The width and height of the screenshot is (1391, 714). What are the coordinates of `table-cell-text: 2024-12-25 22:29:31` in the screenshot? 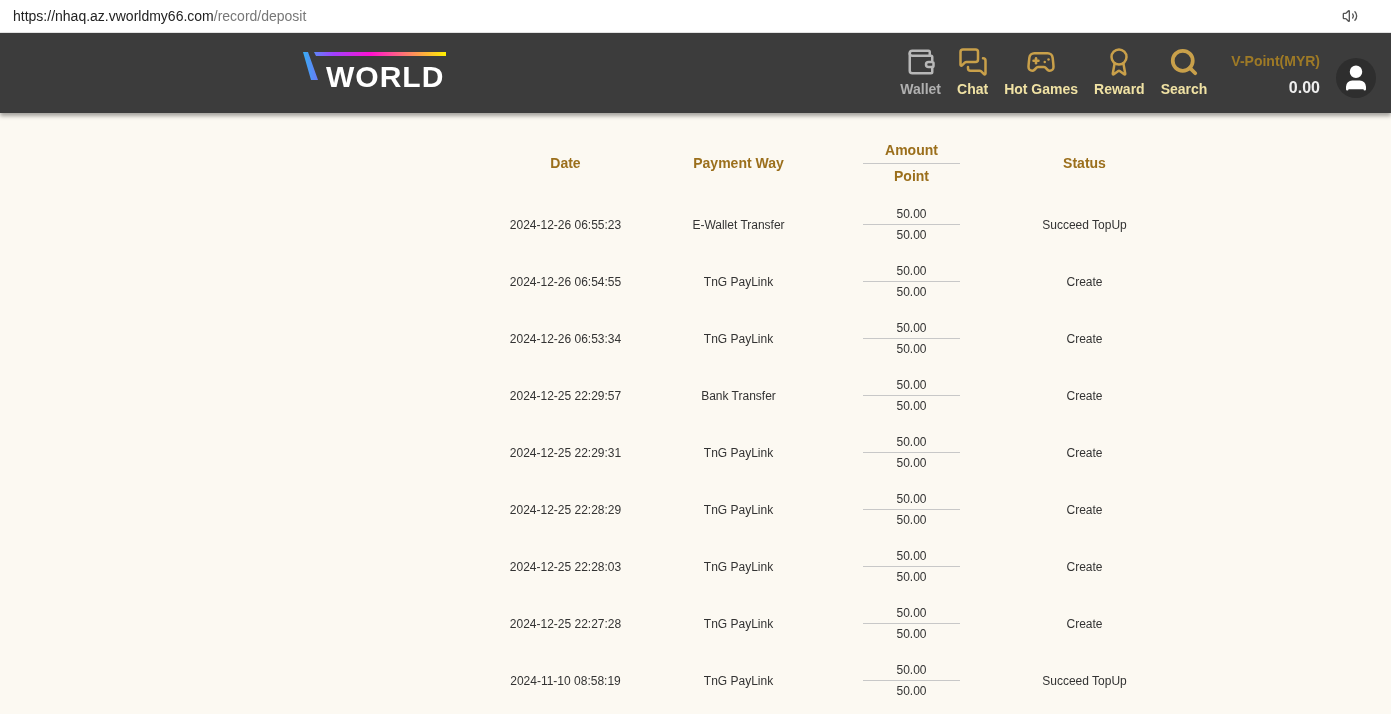 It's located at (565, 453).